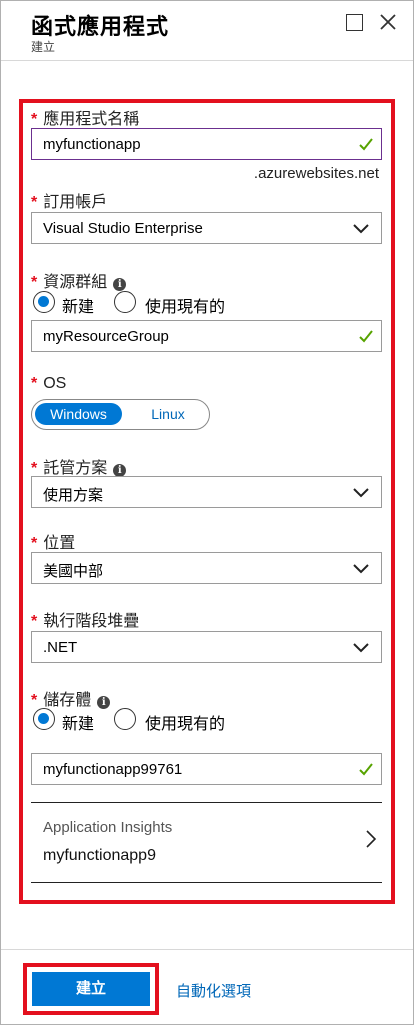  Describe the element at coordinates (113, 769) in the screenshot. I see `storage-value: myfunctionapp99761` at that location.